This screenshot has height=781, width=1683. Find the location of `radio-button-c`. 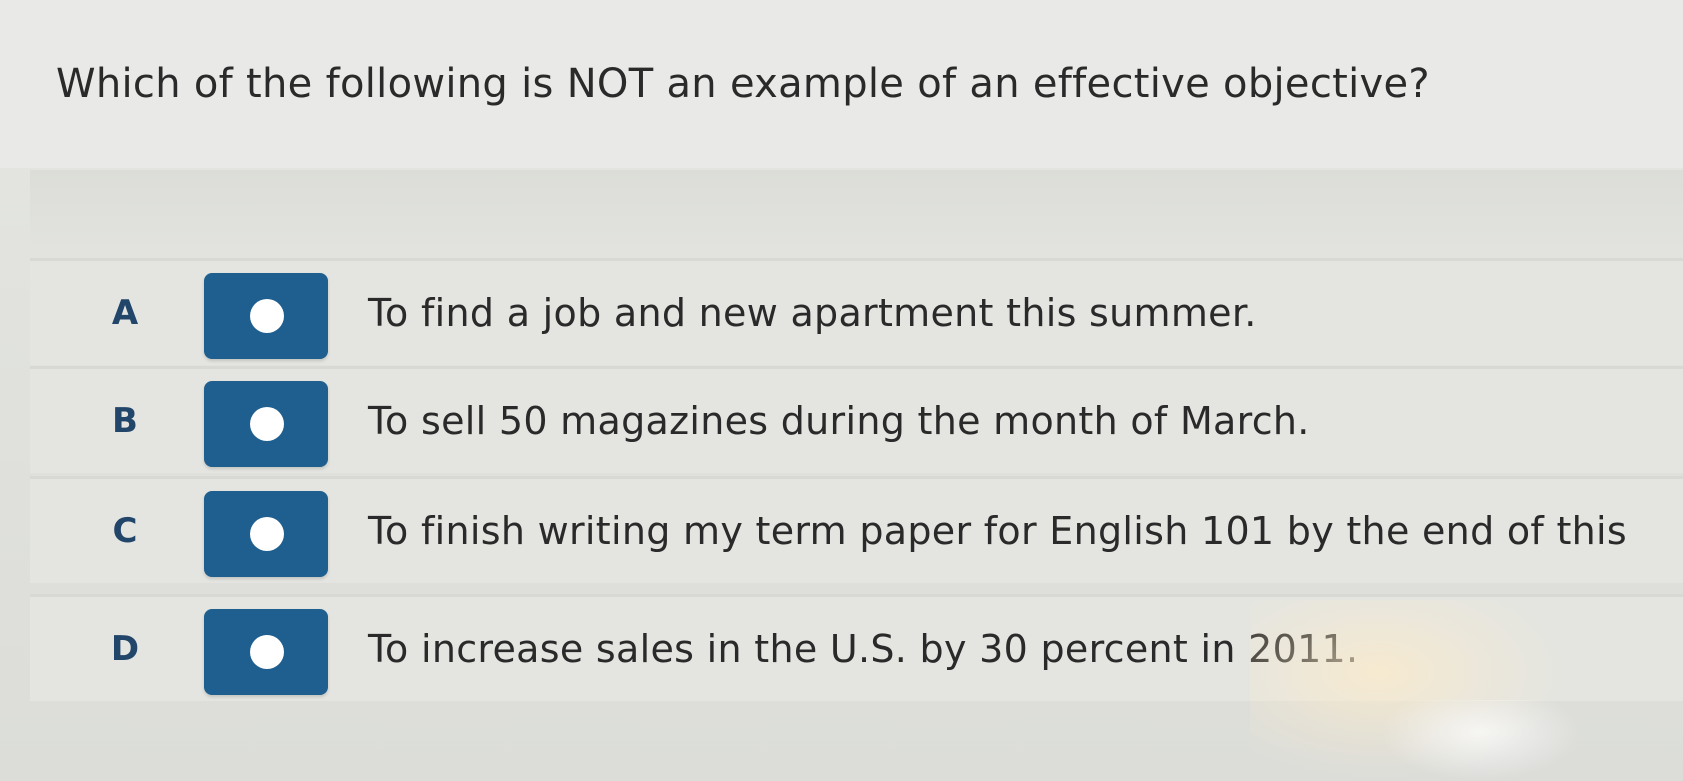

radio-button-c is located at coordinates (266, 534).